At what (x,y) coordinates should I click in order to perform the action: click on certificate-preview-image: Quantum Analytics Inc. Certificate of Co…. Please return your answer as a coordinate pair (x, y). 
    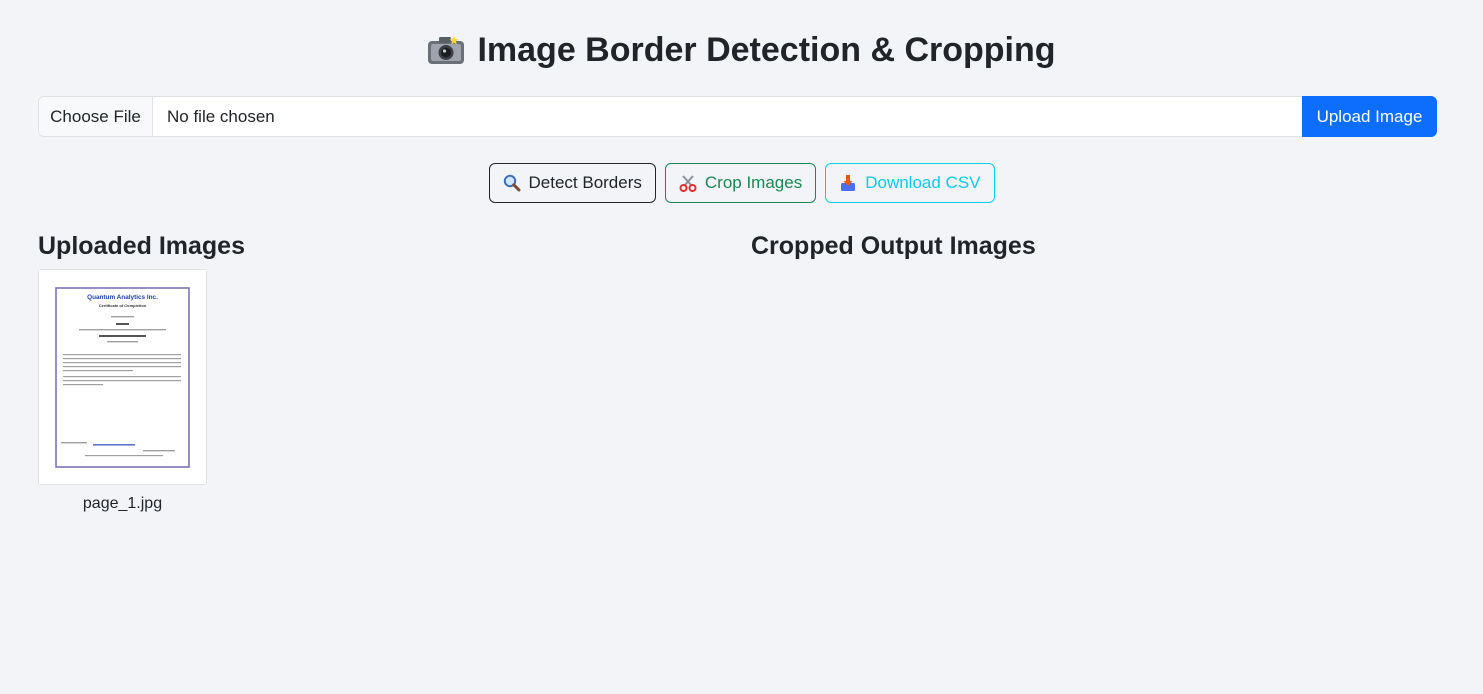
    Looking at the image, I should click on (122, 377).